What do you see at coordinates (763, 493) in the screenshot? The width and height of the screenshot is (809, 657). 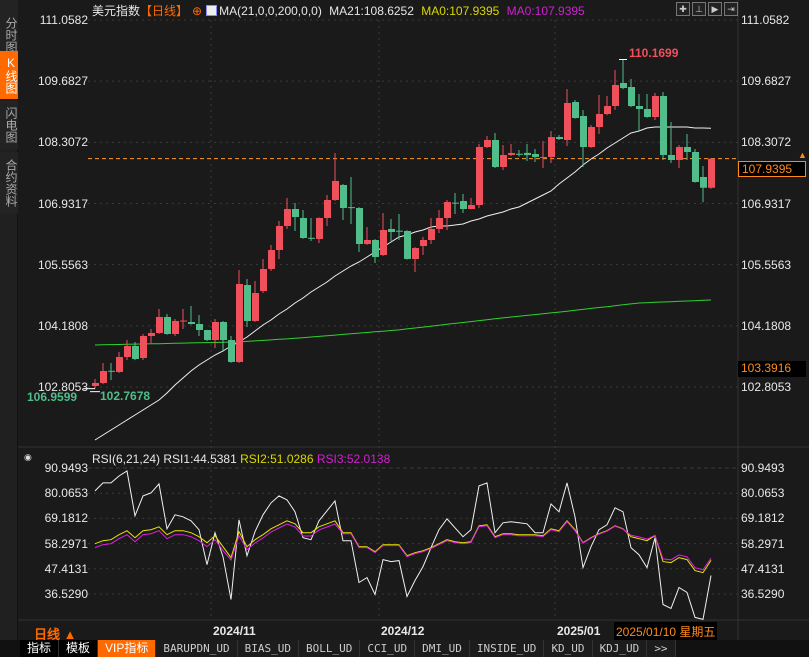 I see `rsi-axis-label: 80.0653` at bounding box center [763, 493].